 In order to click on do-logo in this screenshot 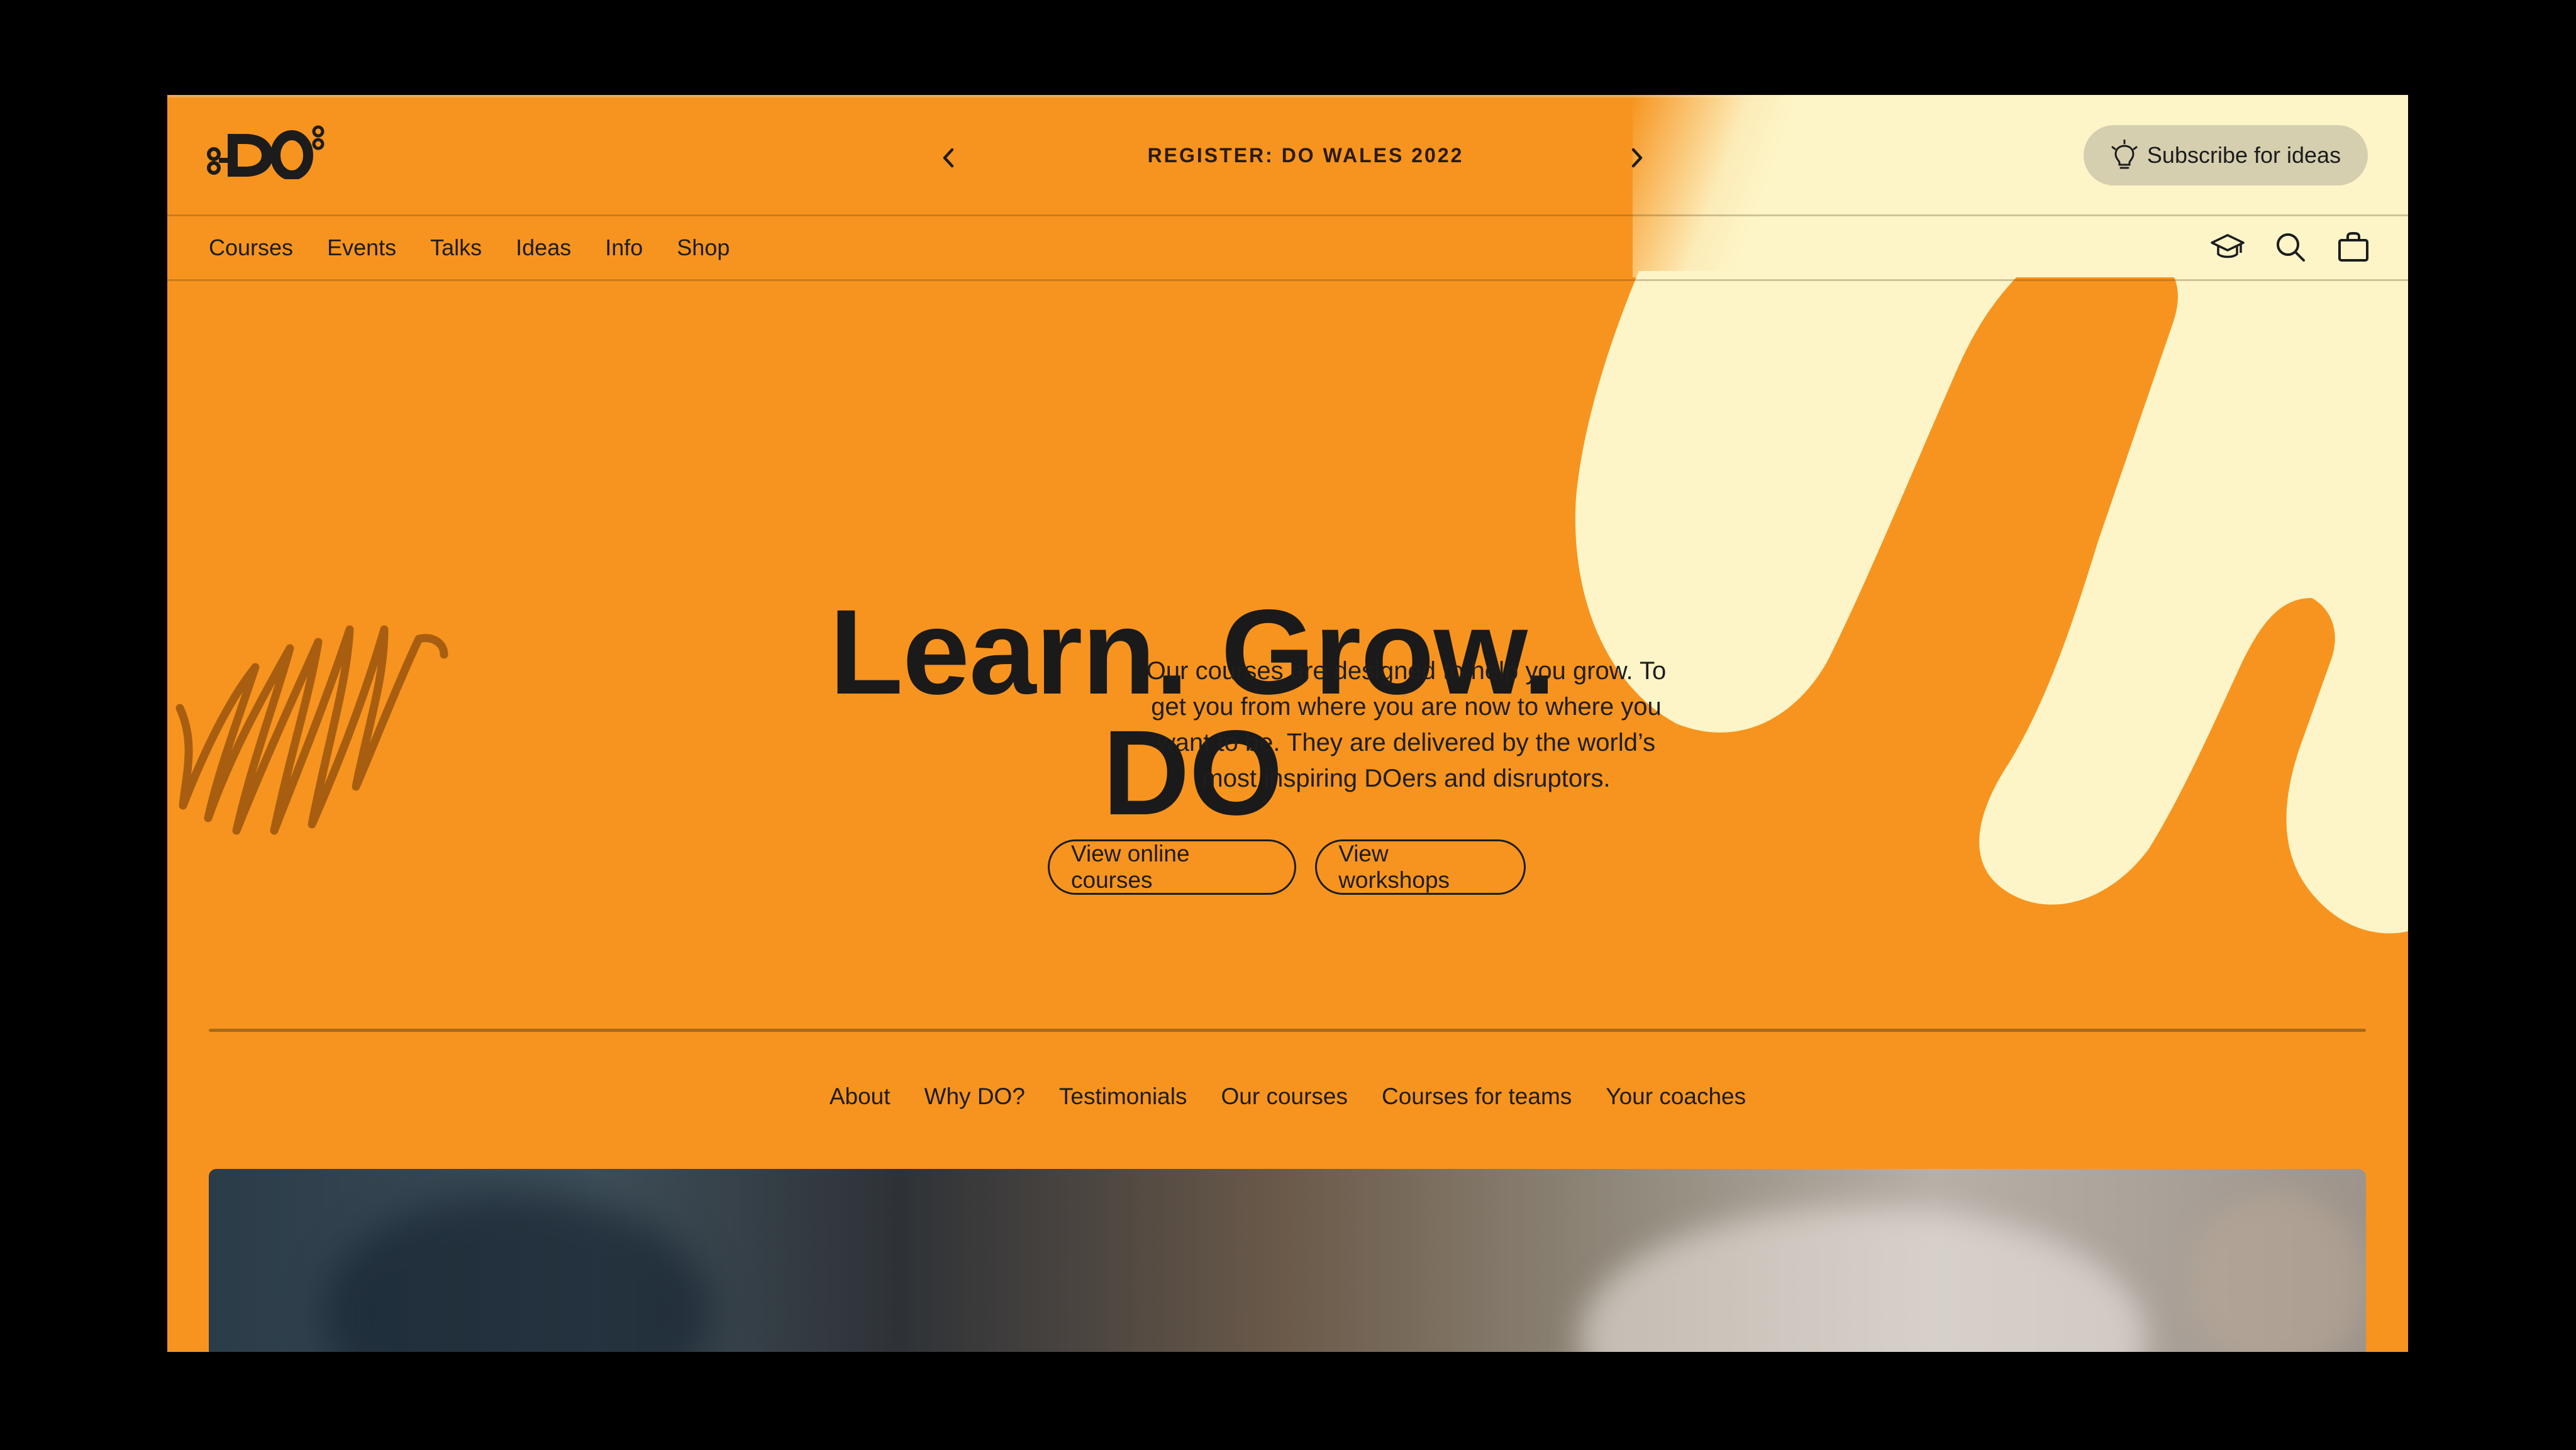, I will do `click(266, 151)`.